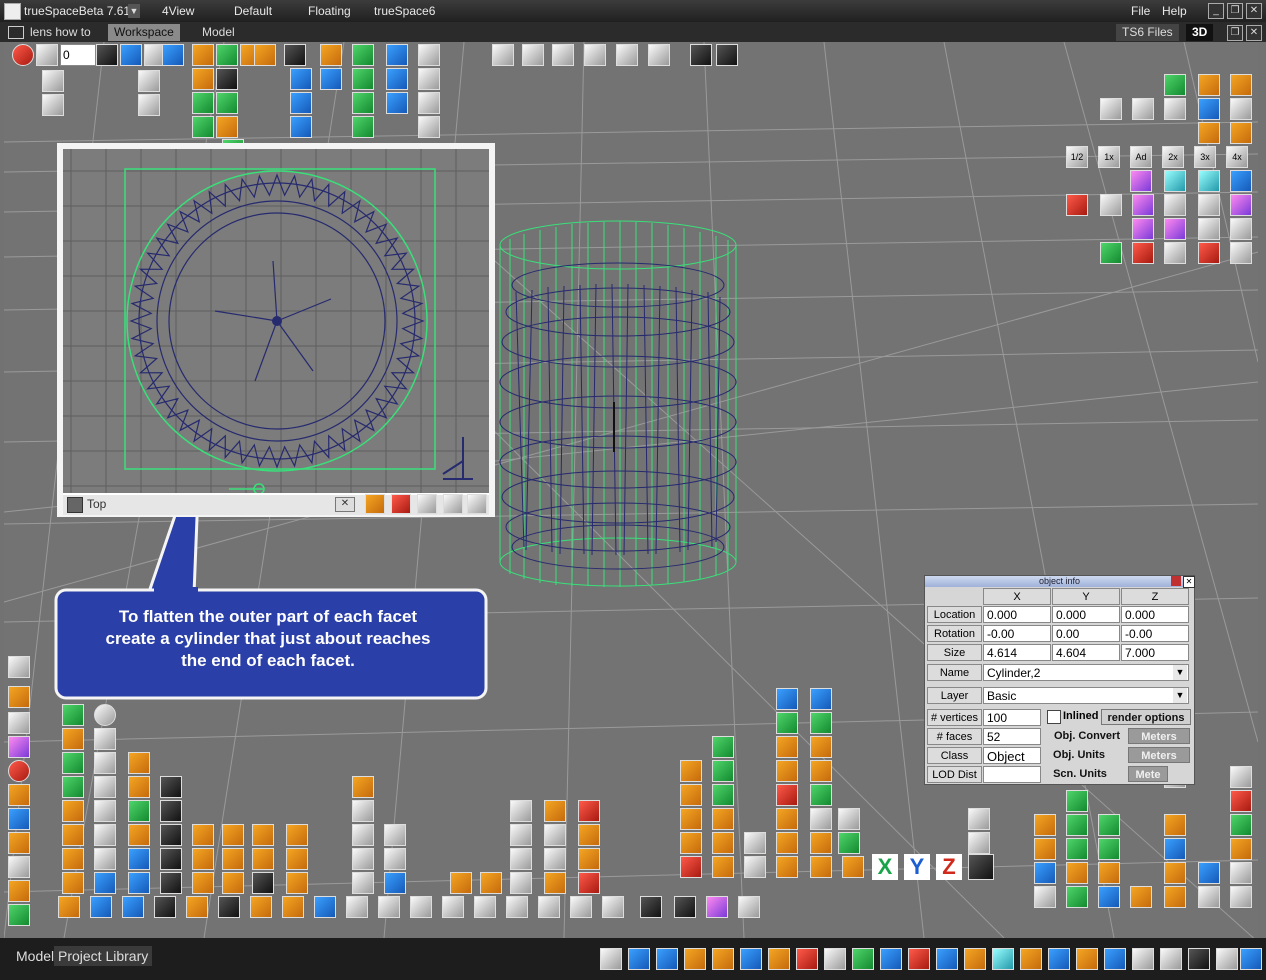  What do you see at coordinates (1155, 614) in the screenshot?
I see `location-z-field: 0.000` at bounding box center [1155, 614].